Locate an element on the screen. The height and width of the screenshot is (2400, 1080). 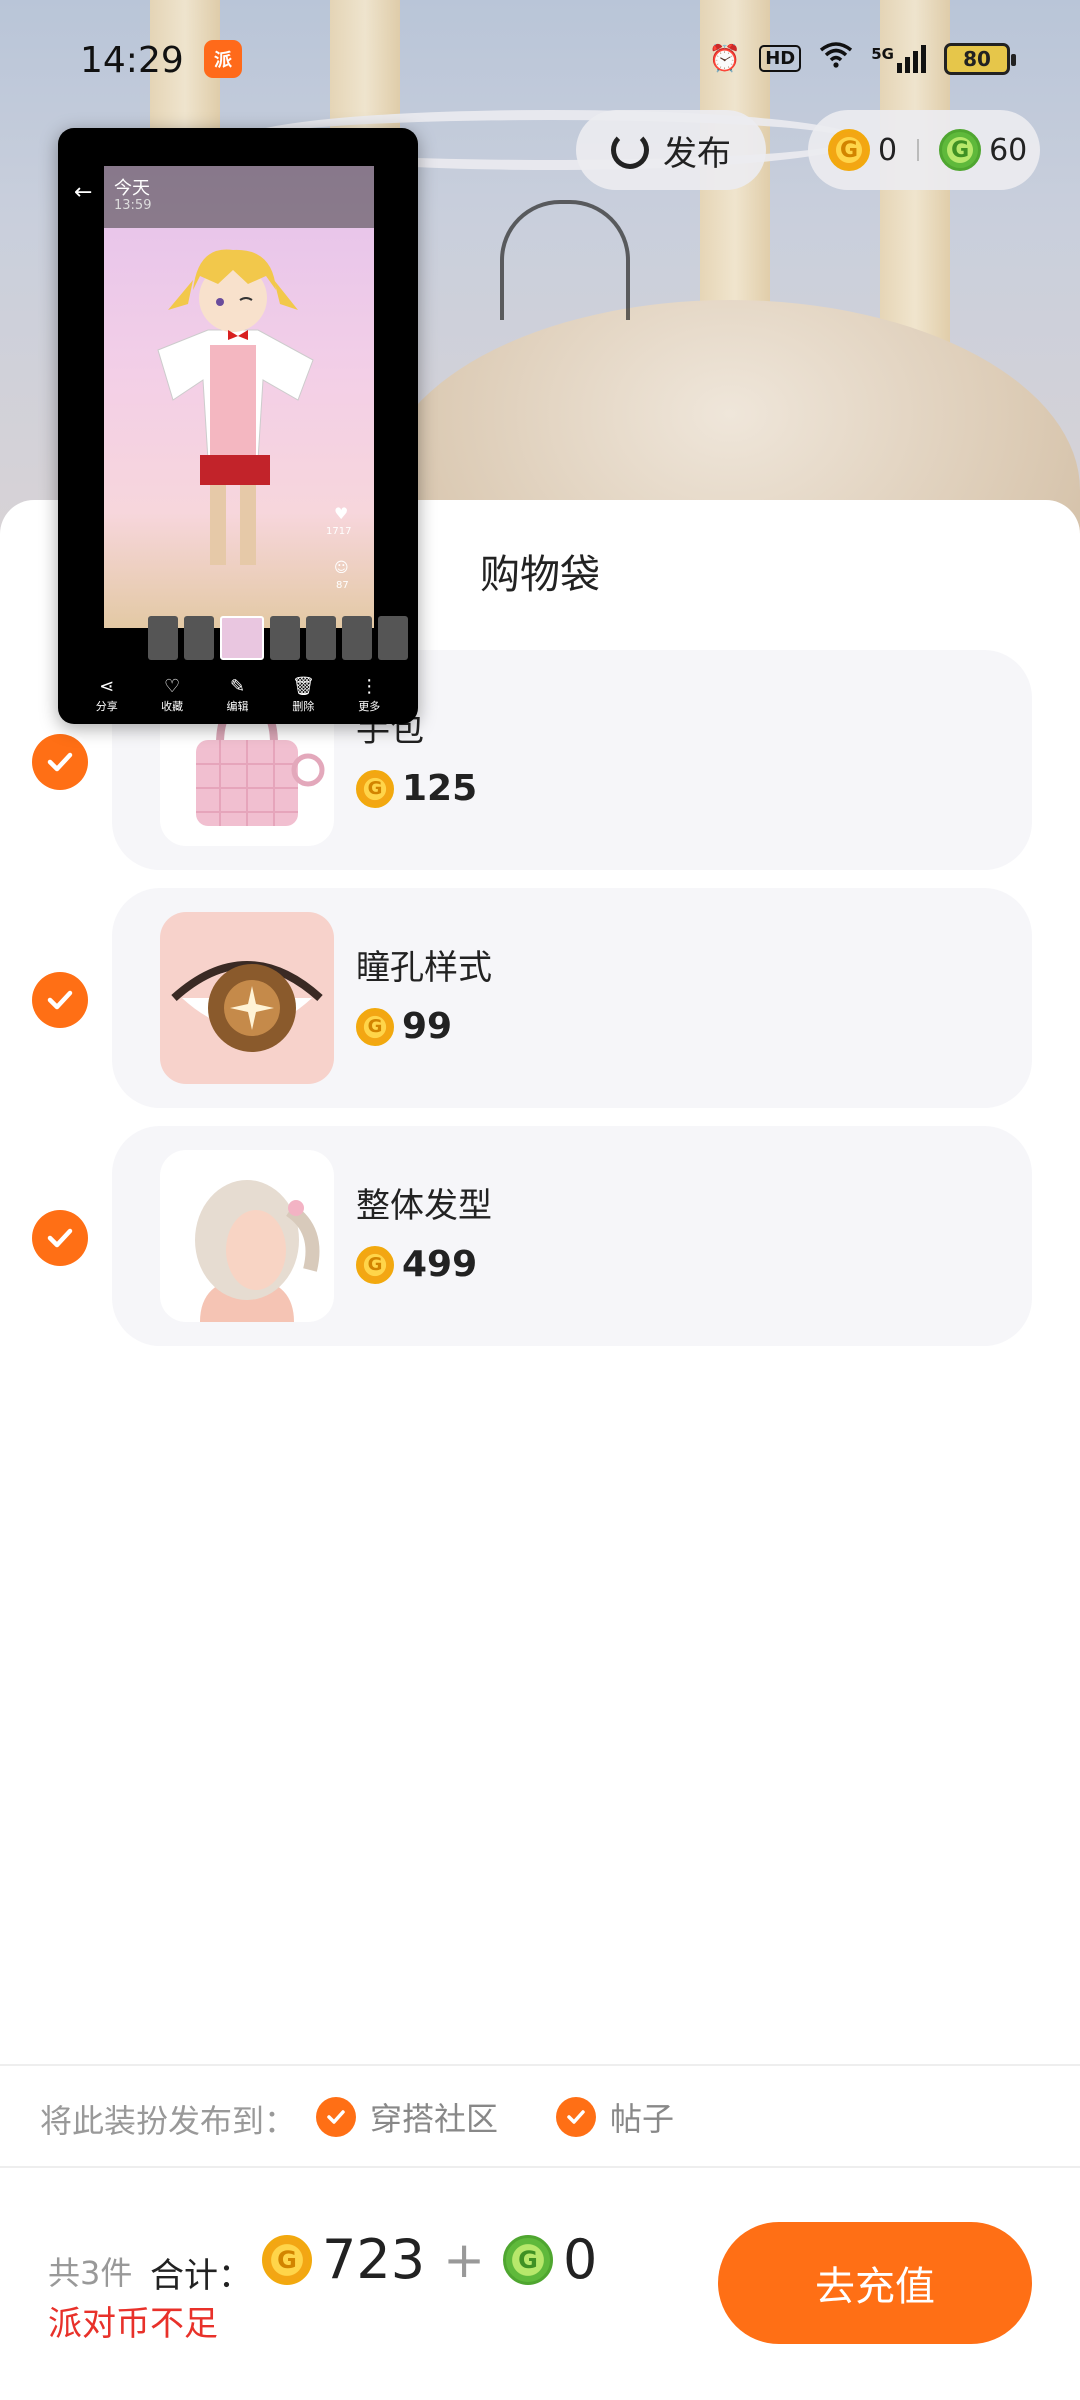
green-balance: 60 is located at coordinates (1008, 150).